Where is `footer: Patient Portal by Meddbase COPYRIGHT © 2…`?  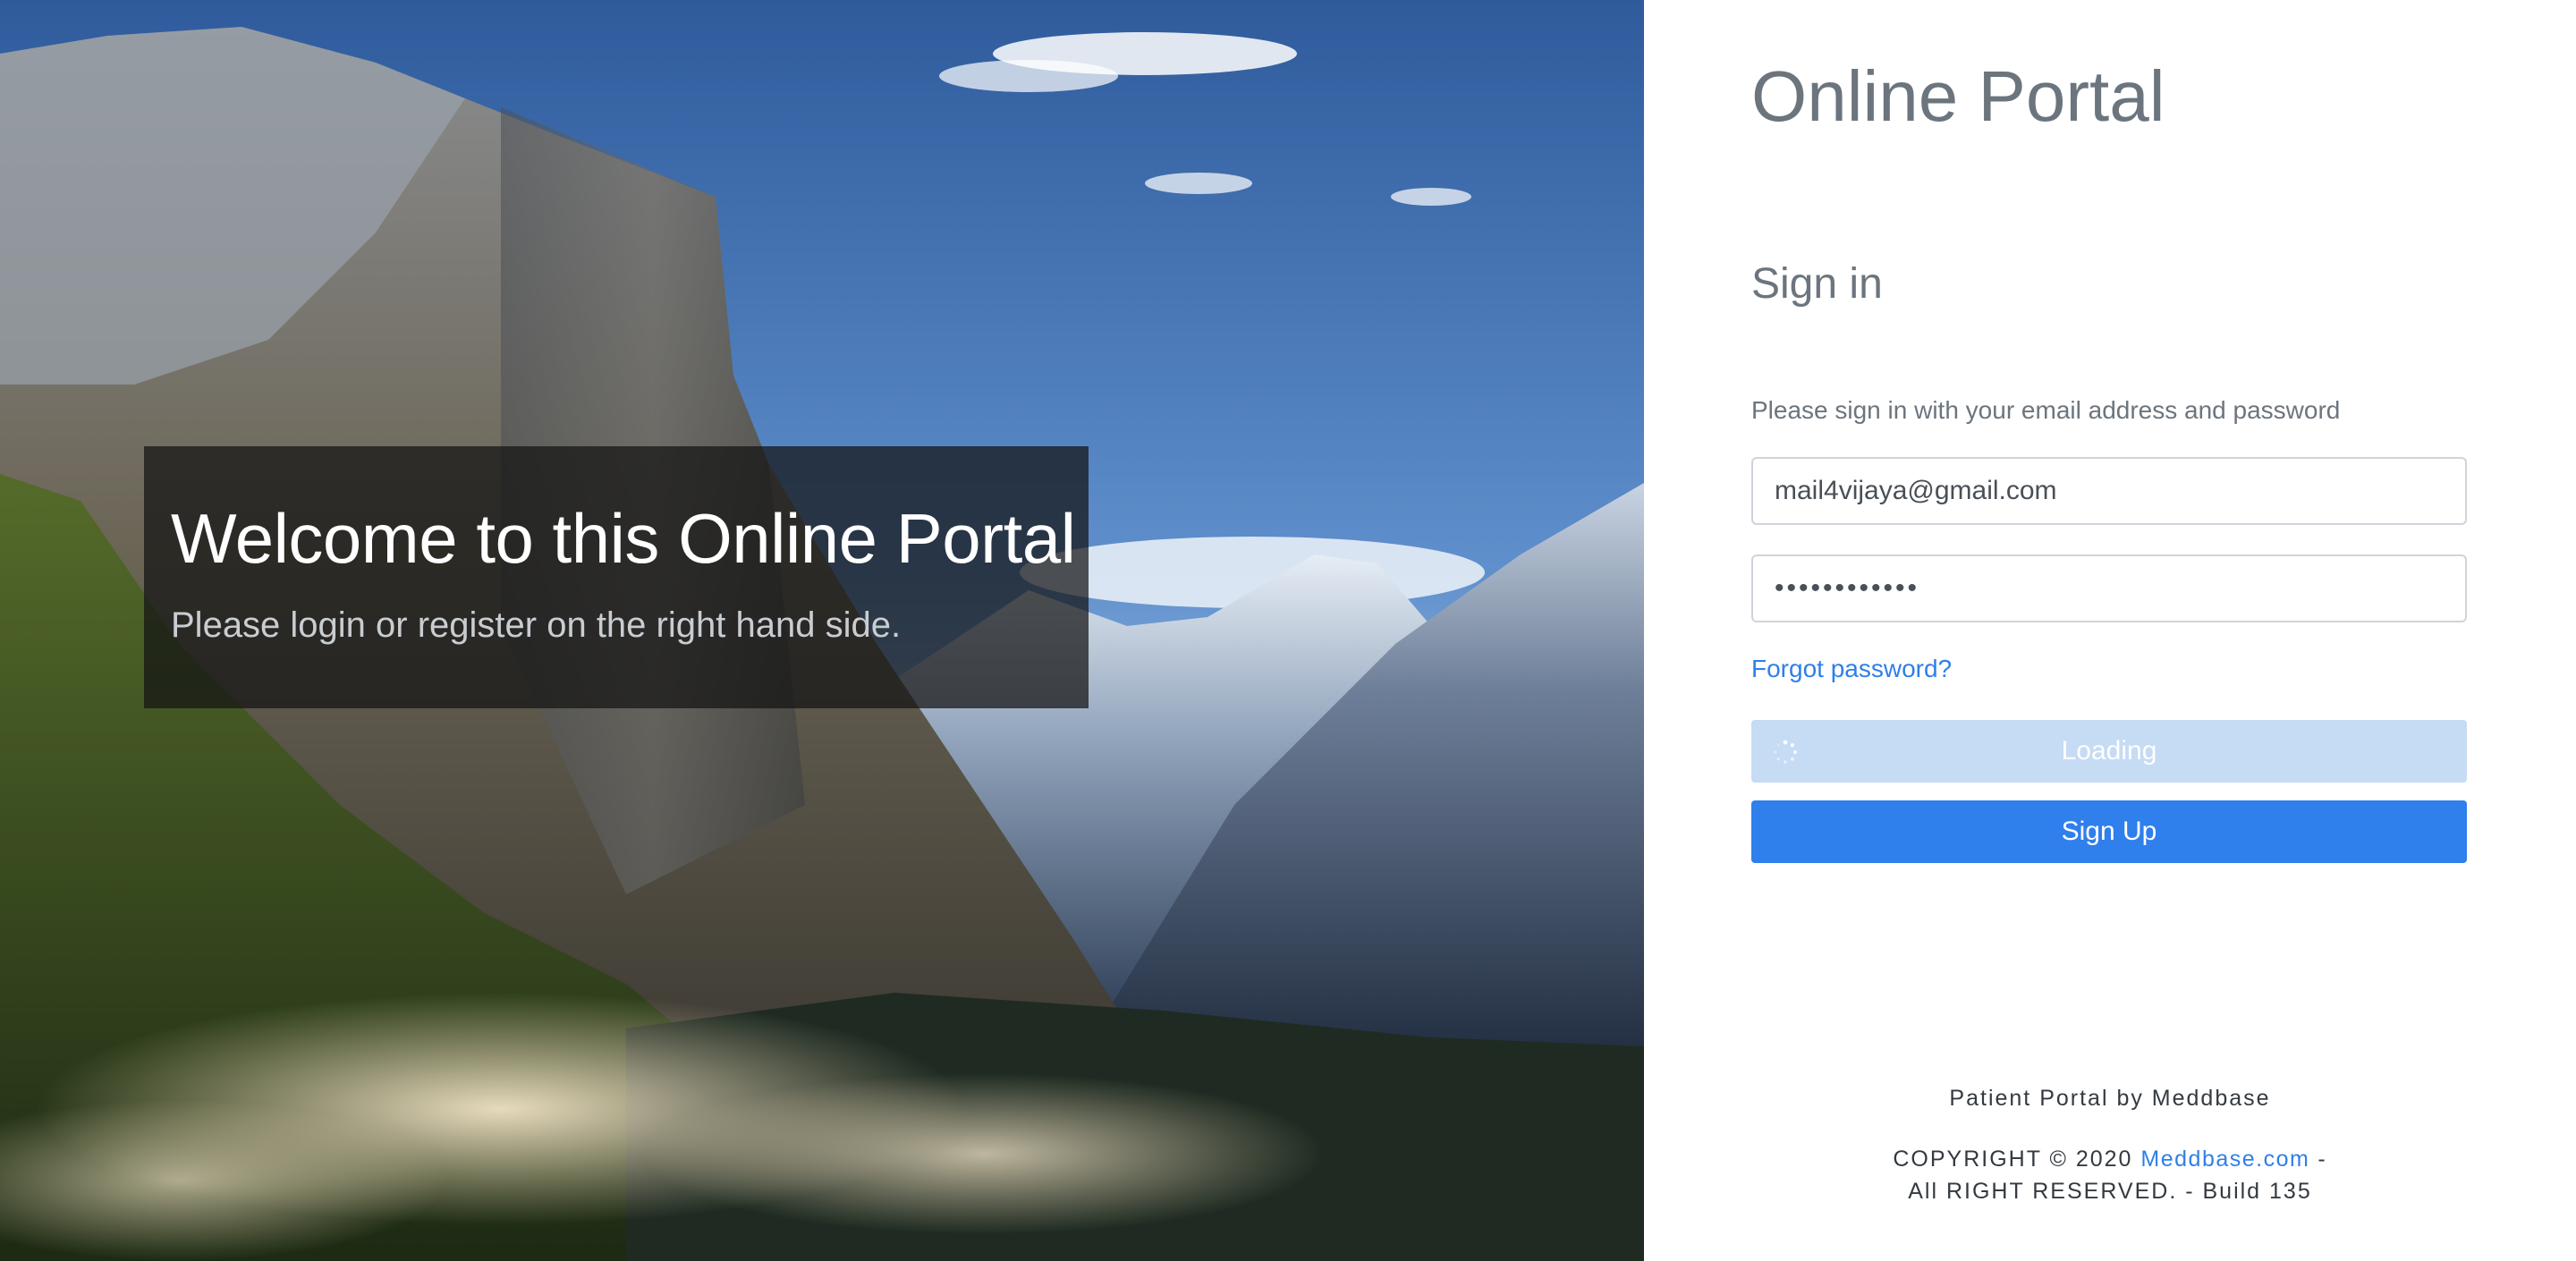 footer: Patient Portal by Meddbase COPYRIGHT © 2… is located at coordinates (2110, 1144).